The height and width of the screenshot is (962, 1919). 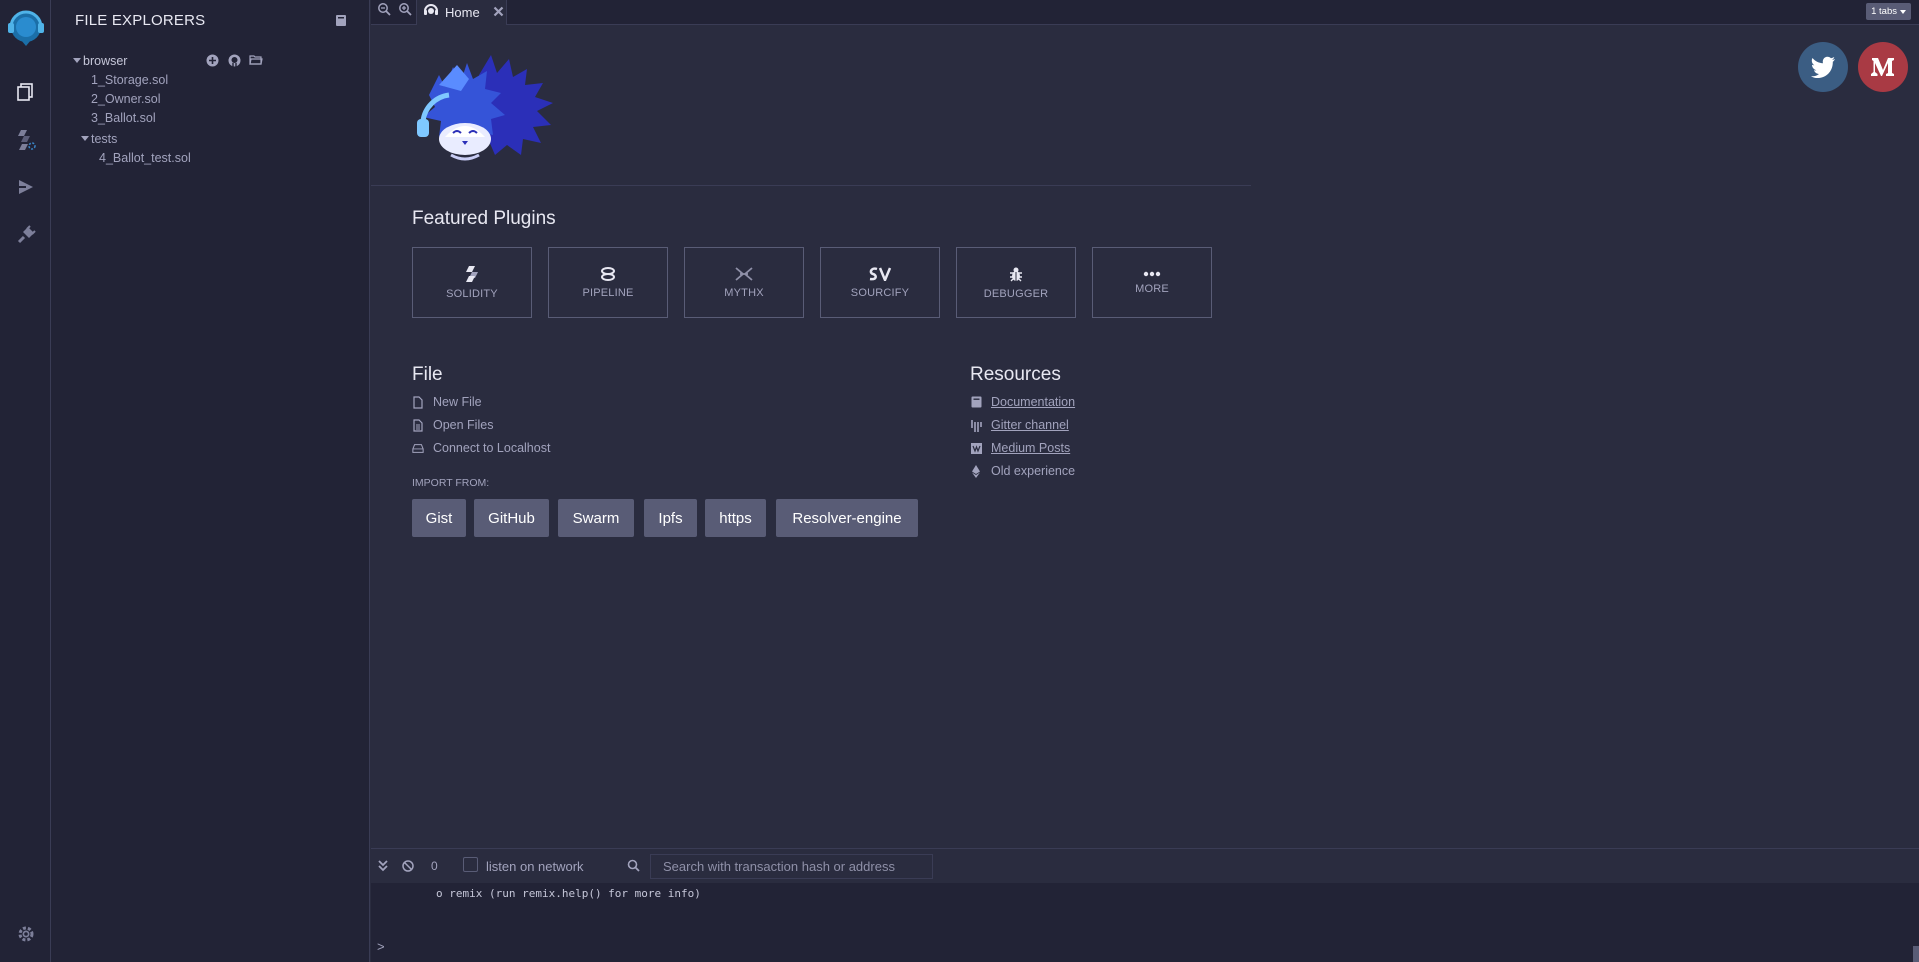 I want to click on hdd-icon, so click(x=418, y=448).